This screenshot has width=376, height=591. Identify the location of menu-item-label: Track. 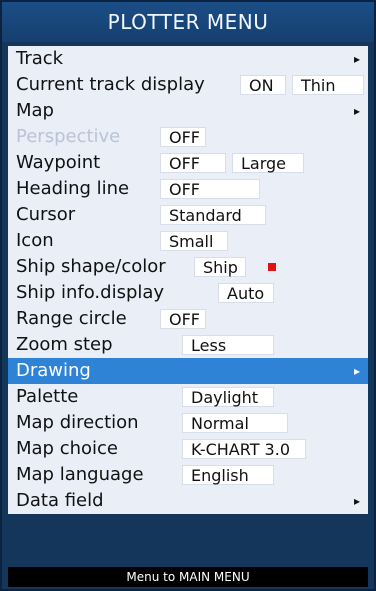
(40, 58).